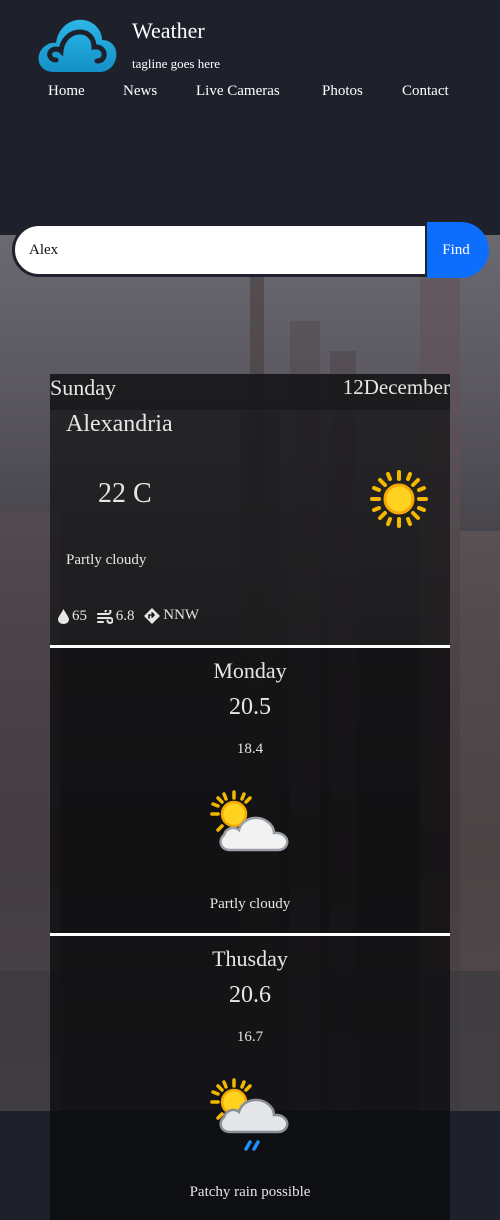 The height and width of the screenshot is (1220, 500). What do you see at coordinates (425, 91) in the screenshot?
I see `nav-item-contact: Contact` at bounding box center [425, 91].